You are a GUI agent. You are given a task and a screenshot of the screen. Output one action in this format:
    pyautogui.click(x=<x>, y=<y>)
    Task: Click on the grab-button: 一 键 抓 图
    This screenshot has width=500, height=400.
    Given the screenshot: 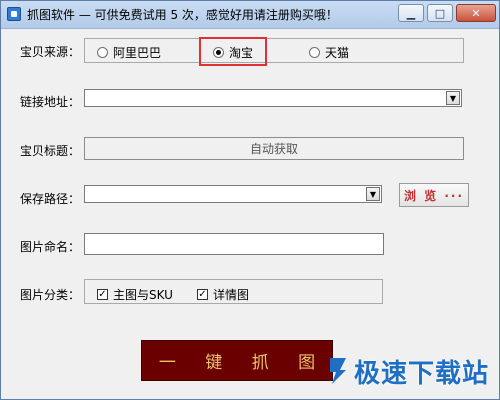 What is the action you would take?
    pyautogui.click(x=237, y=360)
    